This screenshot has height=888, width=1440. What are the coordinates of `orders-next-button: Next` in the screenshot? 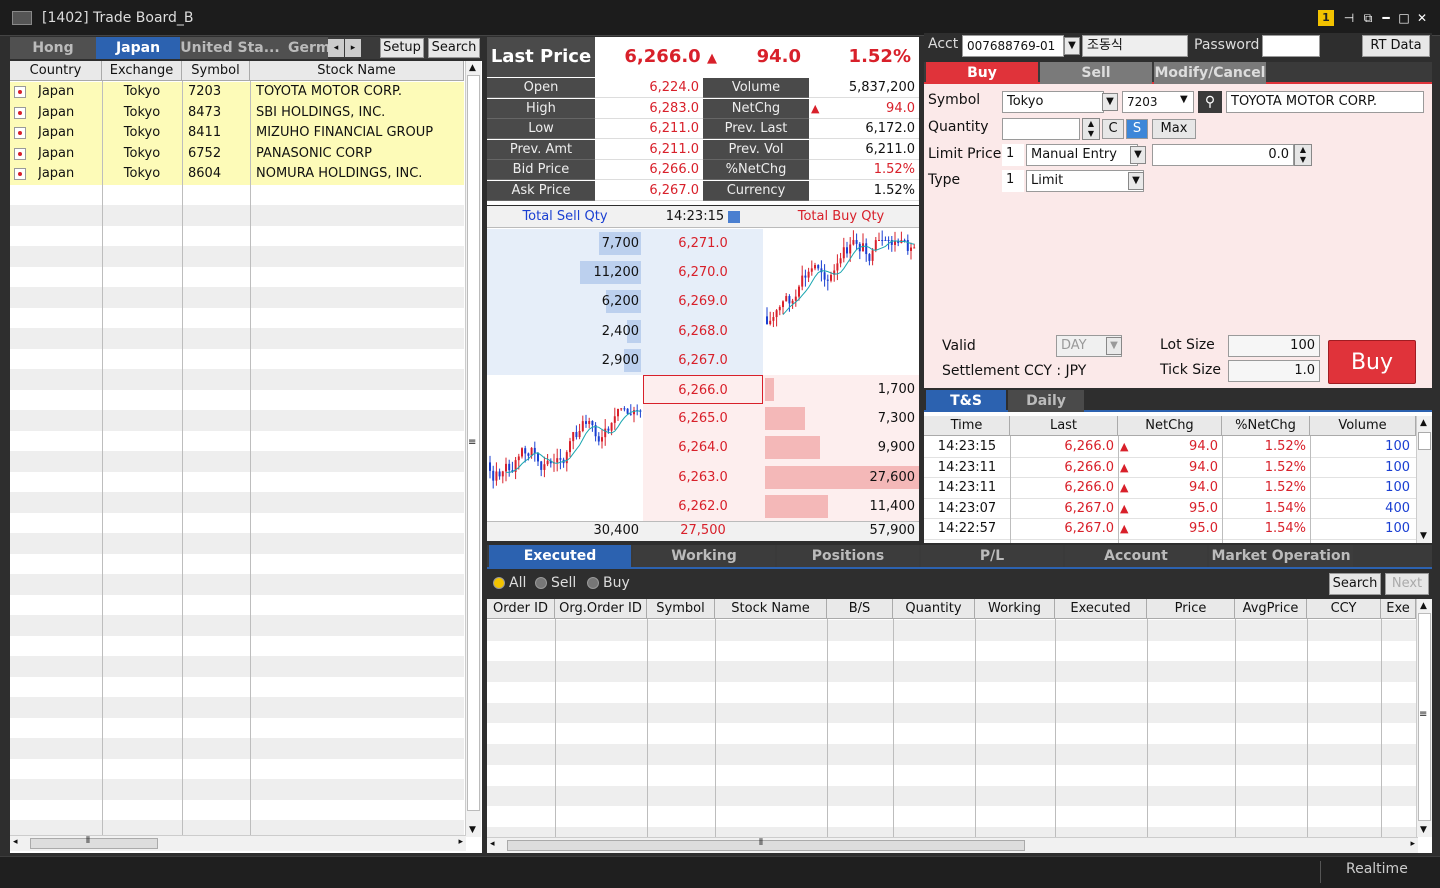 It's located at (1407, 584).